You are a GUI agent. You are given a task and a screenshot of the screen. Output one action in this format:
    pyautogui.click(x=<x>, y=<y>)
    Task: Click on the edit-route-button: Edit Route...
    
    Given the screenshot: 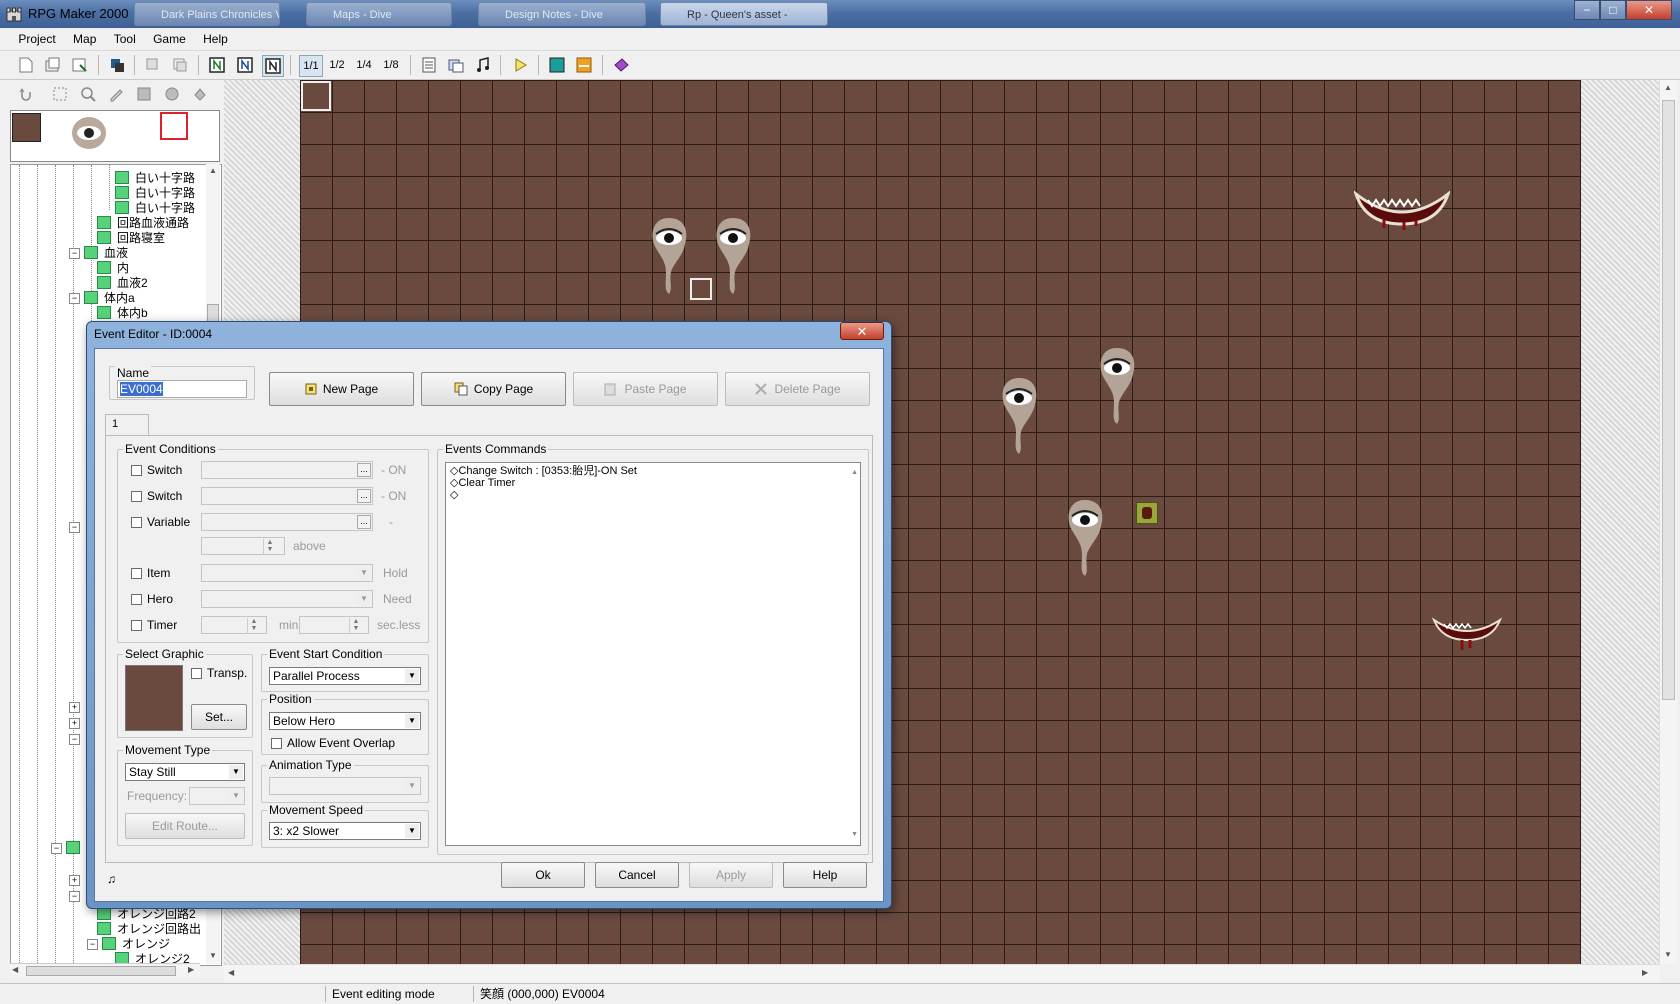 What is the action you would take?
    pyautogui.click(x=185, y=826)
    